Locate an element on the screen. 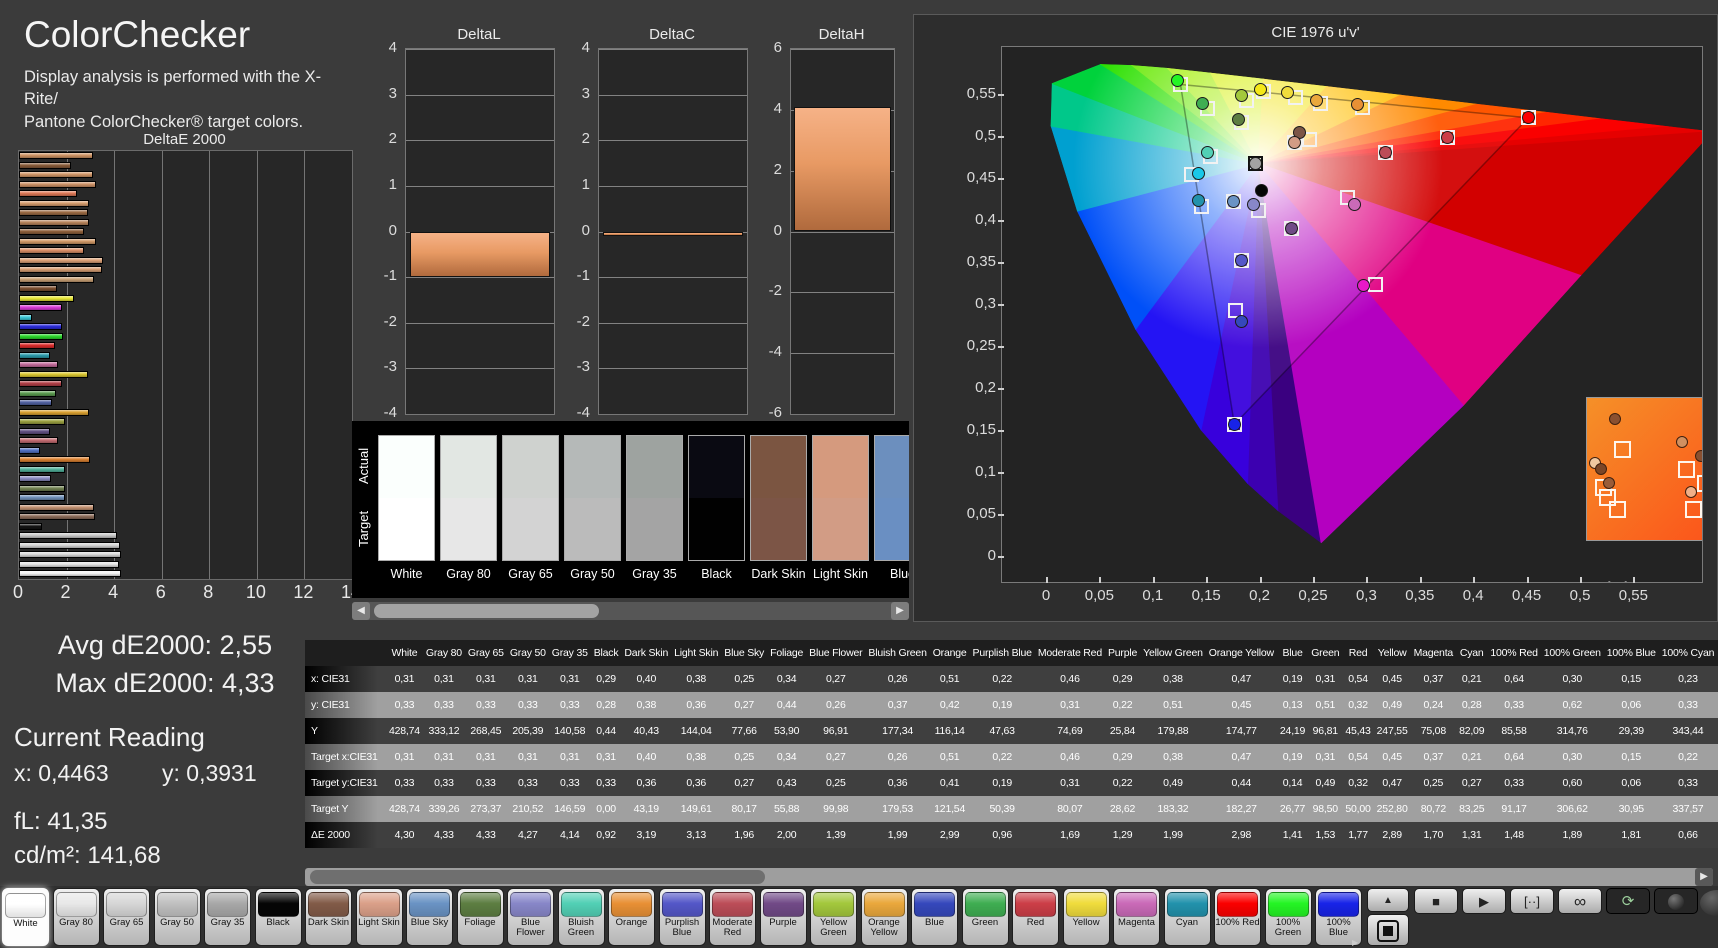 This screenshot has width=1718, height=948. column-header: Moderate Red is located at coordinates (1069, 653).